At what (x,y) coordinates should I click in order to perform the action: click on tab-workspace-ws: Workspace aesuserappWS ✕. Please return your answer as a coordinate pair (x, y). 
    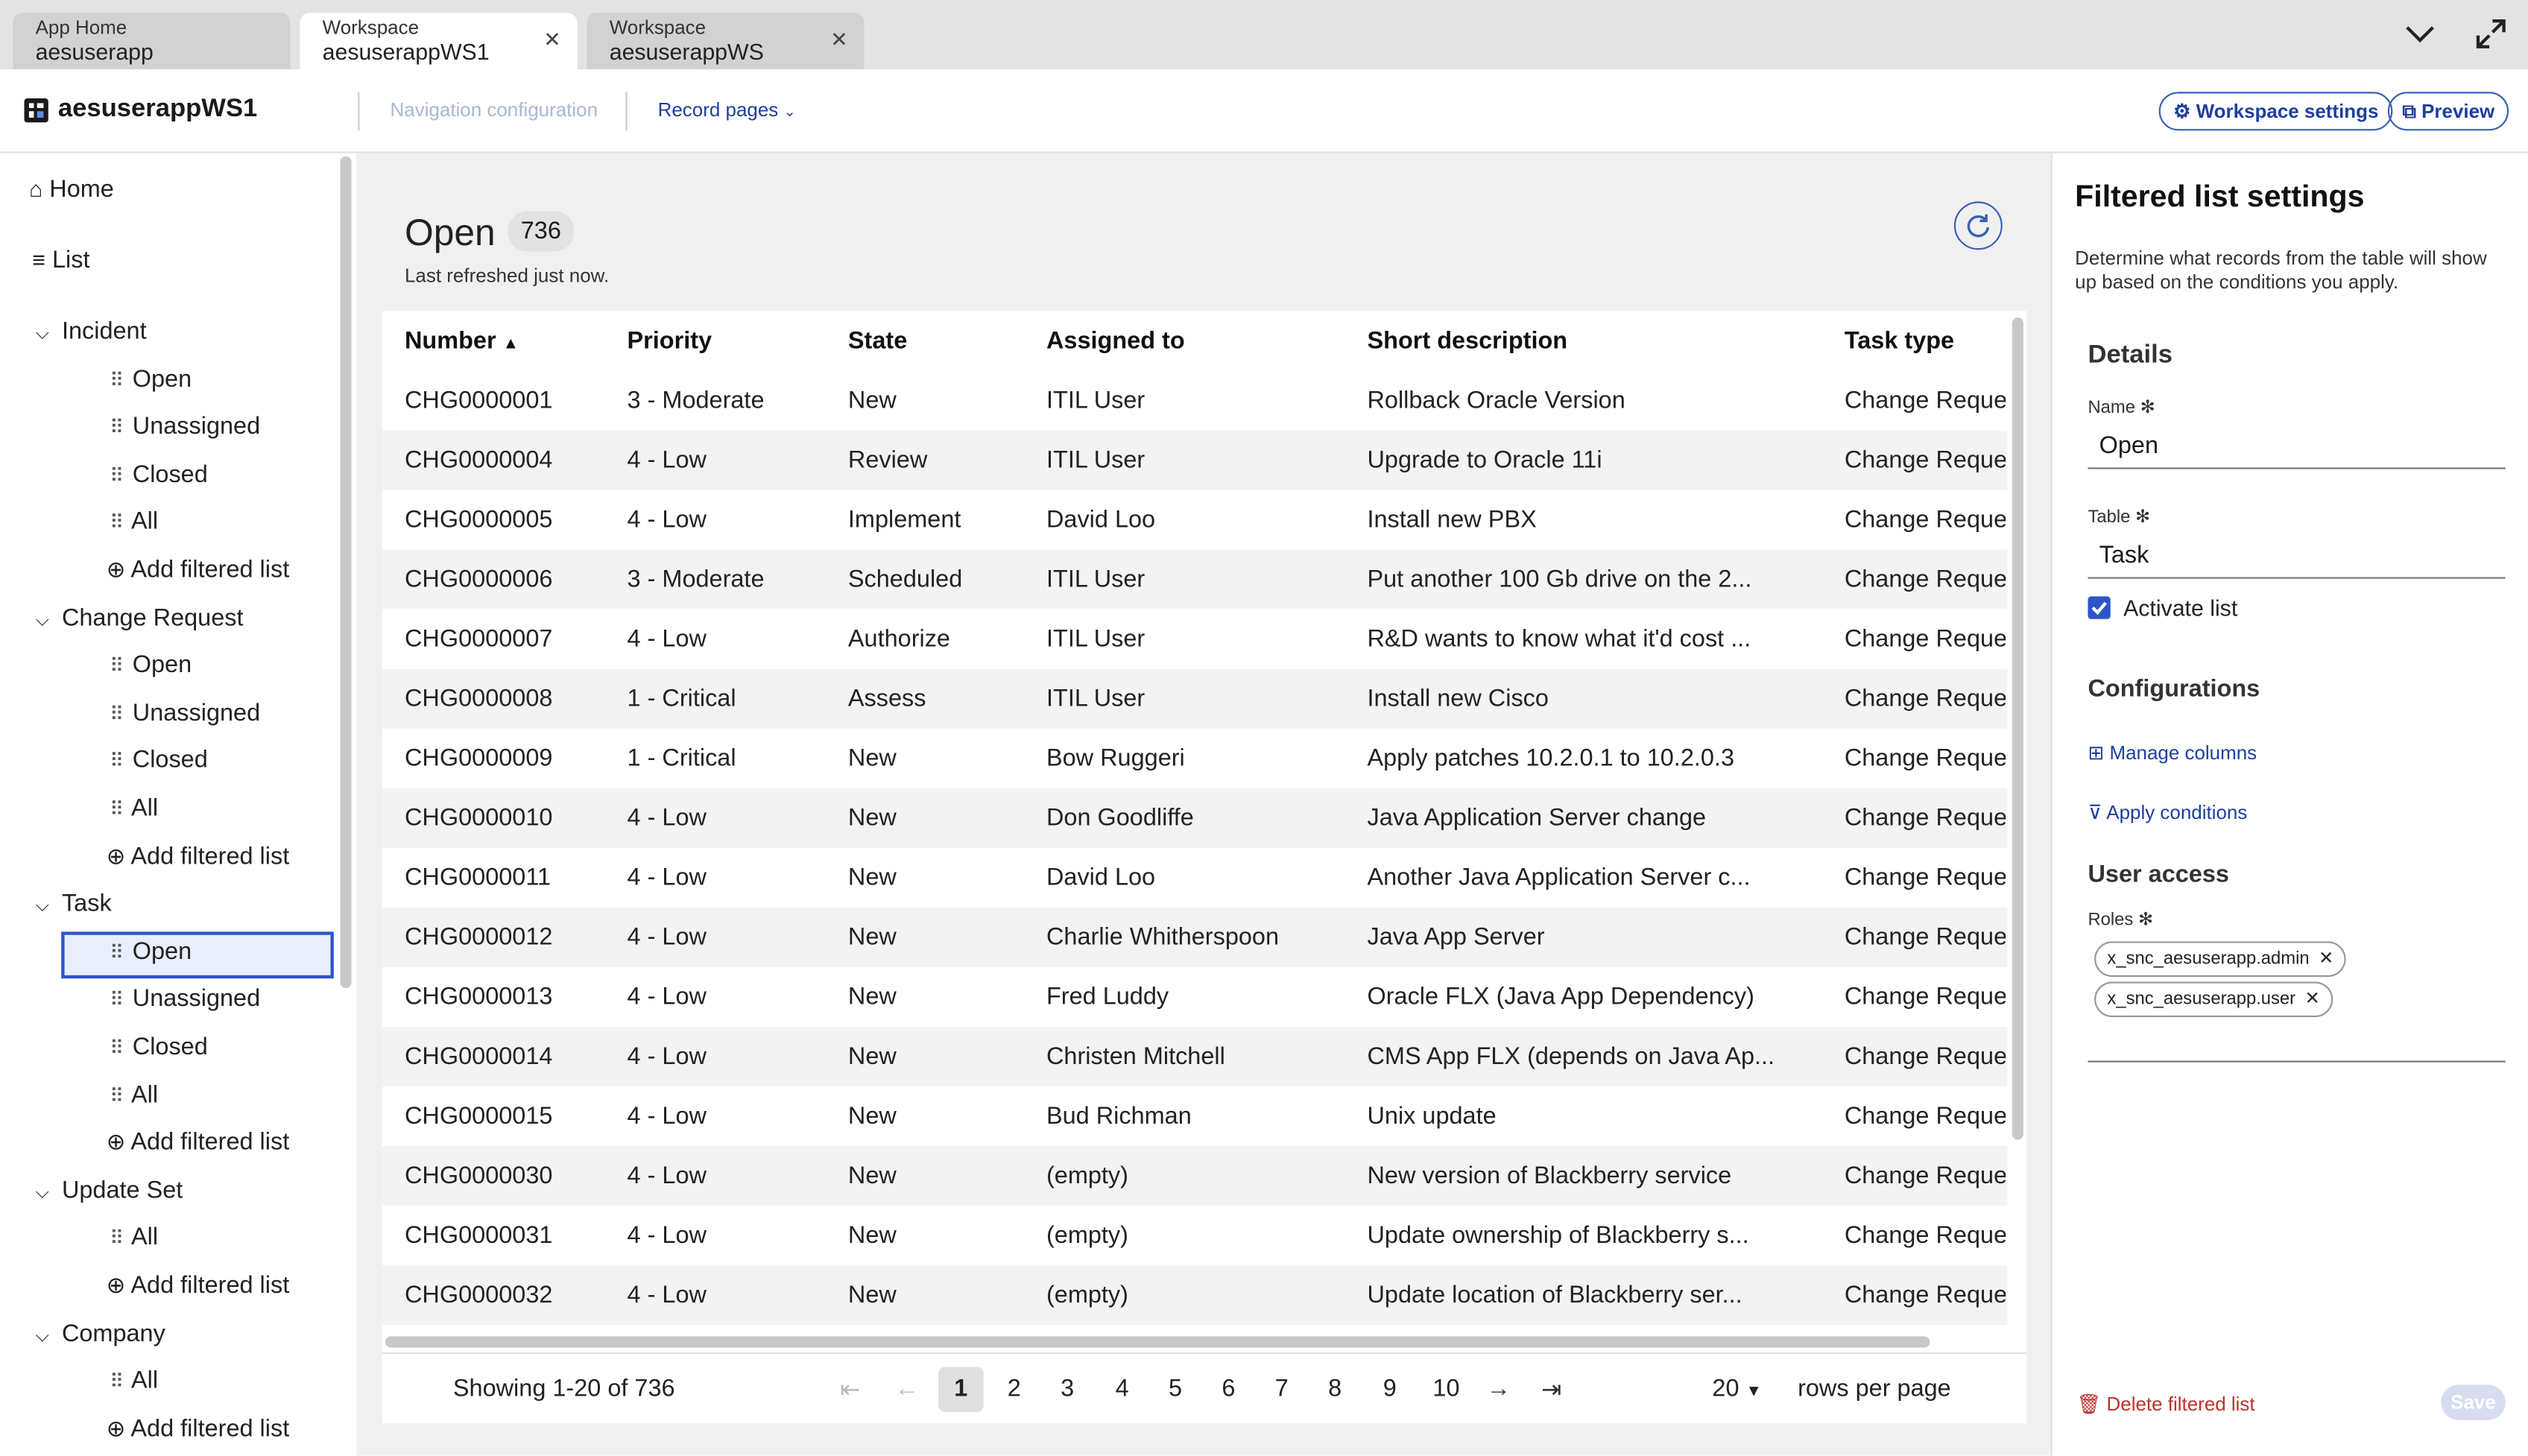
    Looking at the image, I should click on (726, 41).